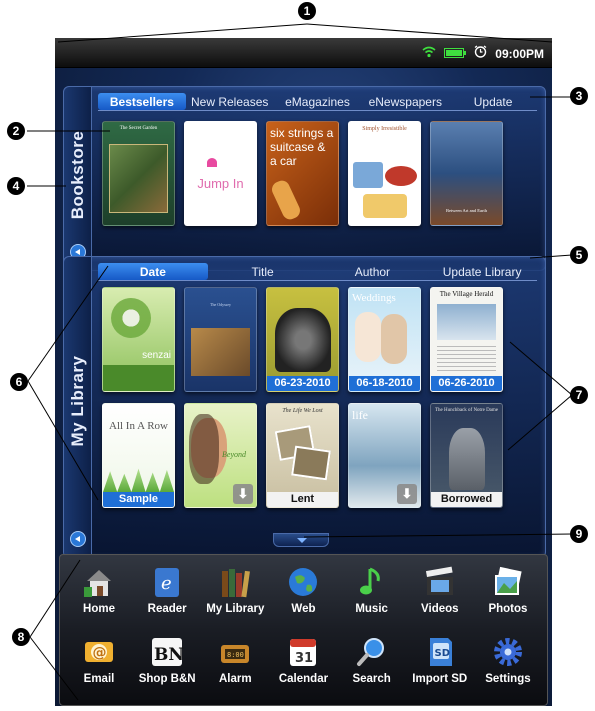 The height and width of the screenshot is (711, 595). Describe the element at coordinates (307, 11) in the screenshot. I see `callout-1: 1` at that location.